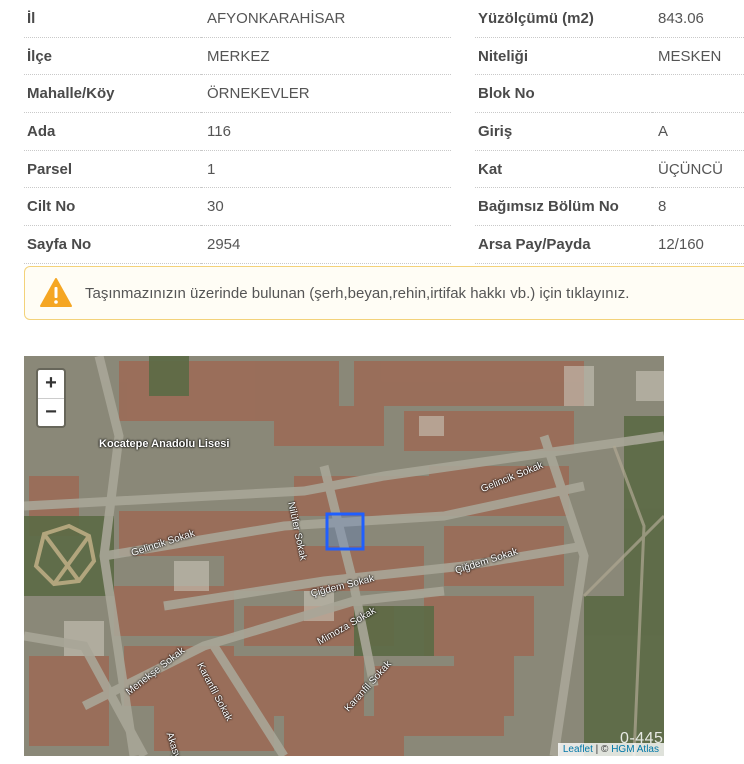 Image resolution: width=744 pixels, height=764 pixels. I want to click on field-label: Mahalle/Köy, so click(112, 94).